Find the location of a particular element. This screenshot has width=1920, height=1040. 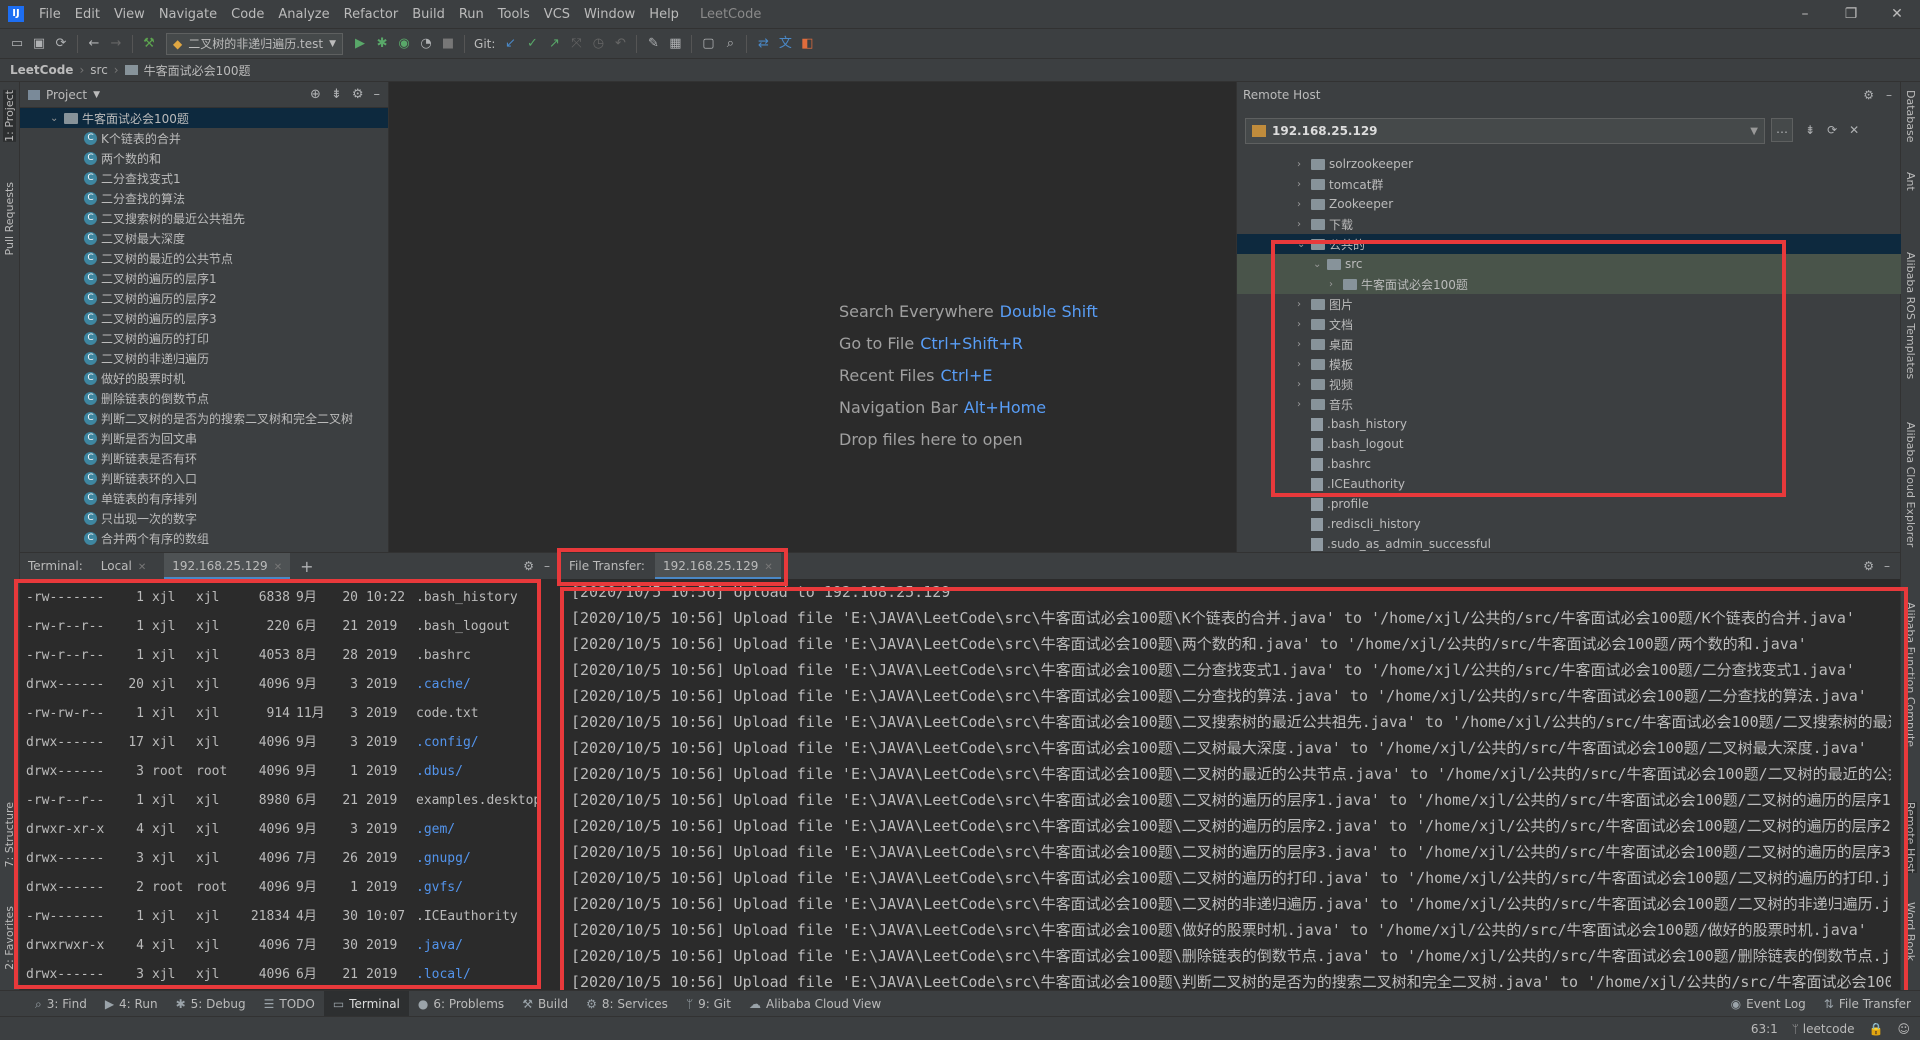

menu-build: Build is located at coordinates (428, 14).